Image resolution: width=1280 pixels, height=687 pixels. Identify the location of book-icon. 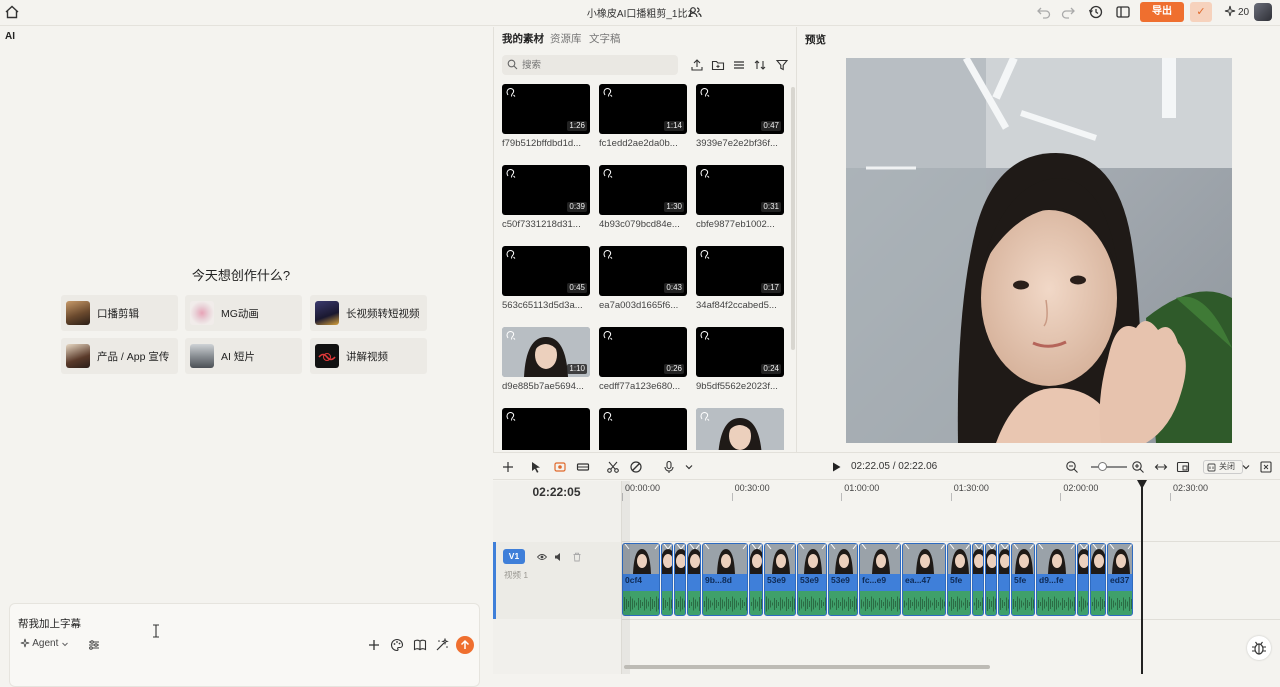
(420, 645).